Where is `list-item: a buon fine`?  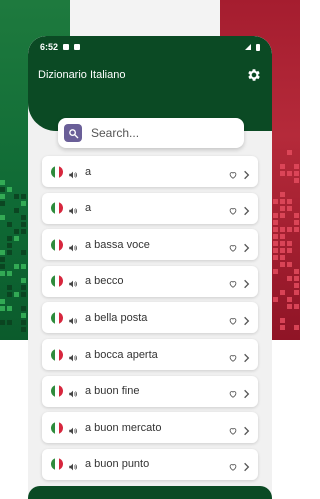
list-item: a buon fine is located at coordinates (150, 391).